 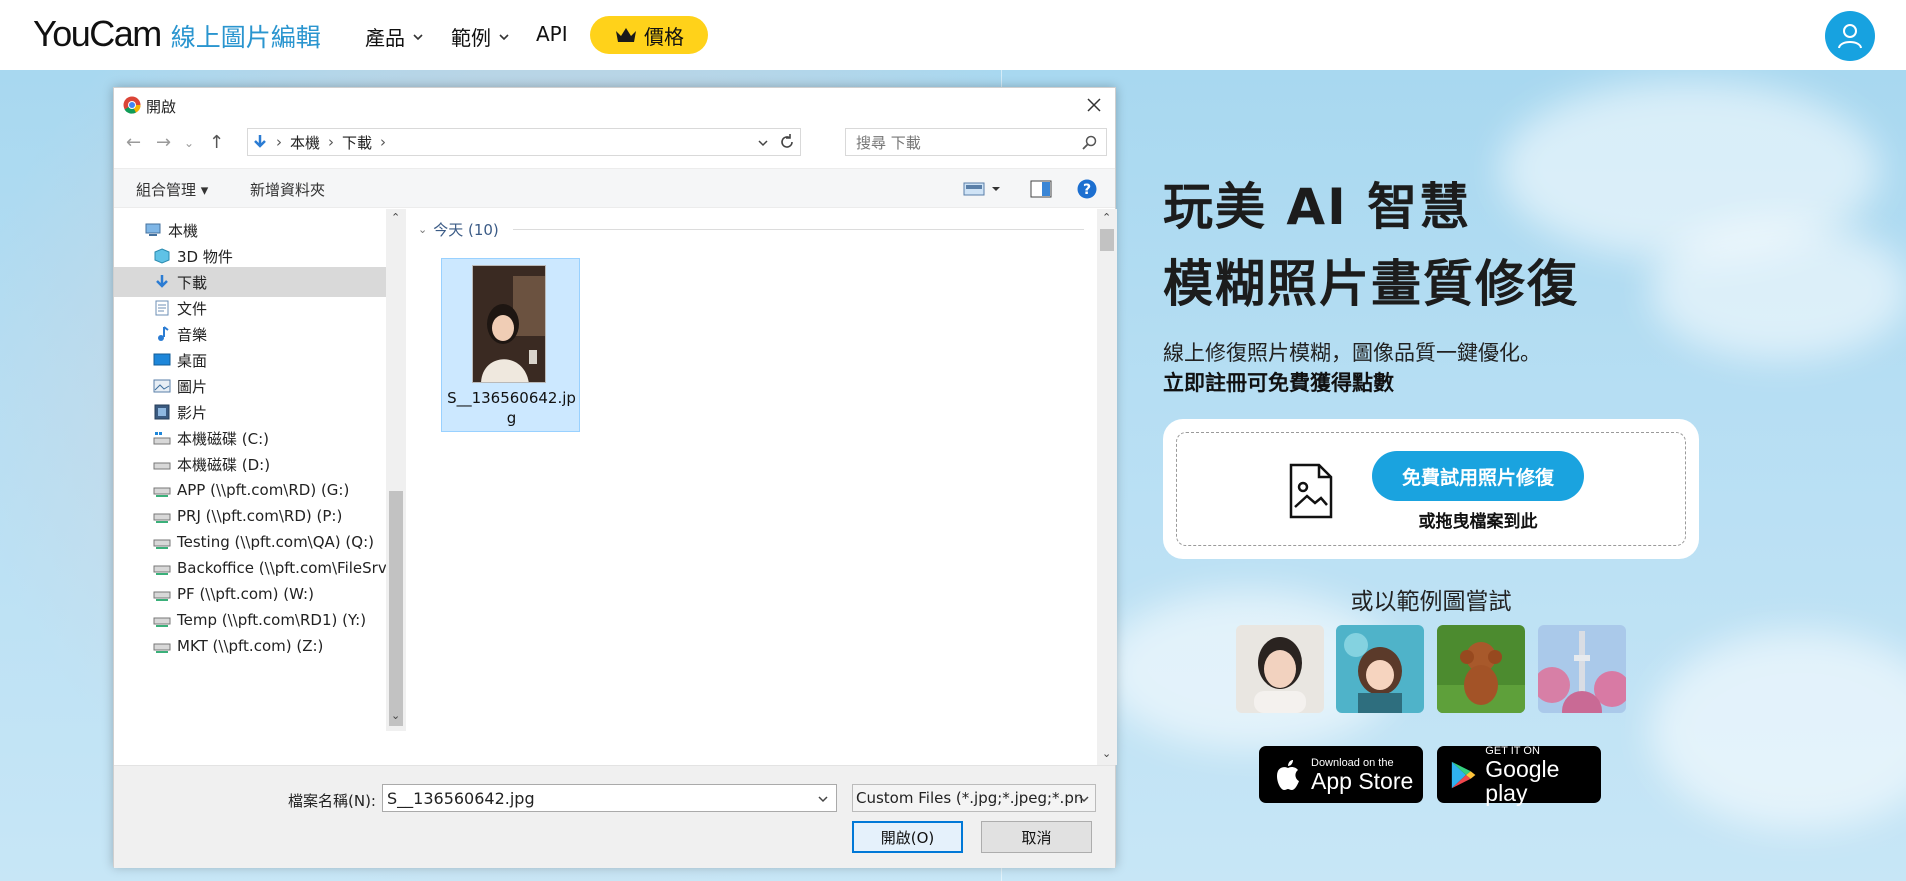 What do you see at coordinates (976, 142) in the screenshot?
I see `search-input: 搜尋 下載` at bounding box center [976, 142].